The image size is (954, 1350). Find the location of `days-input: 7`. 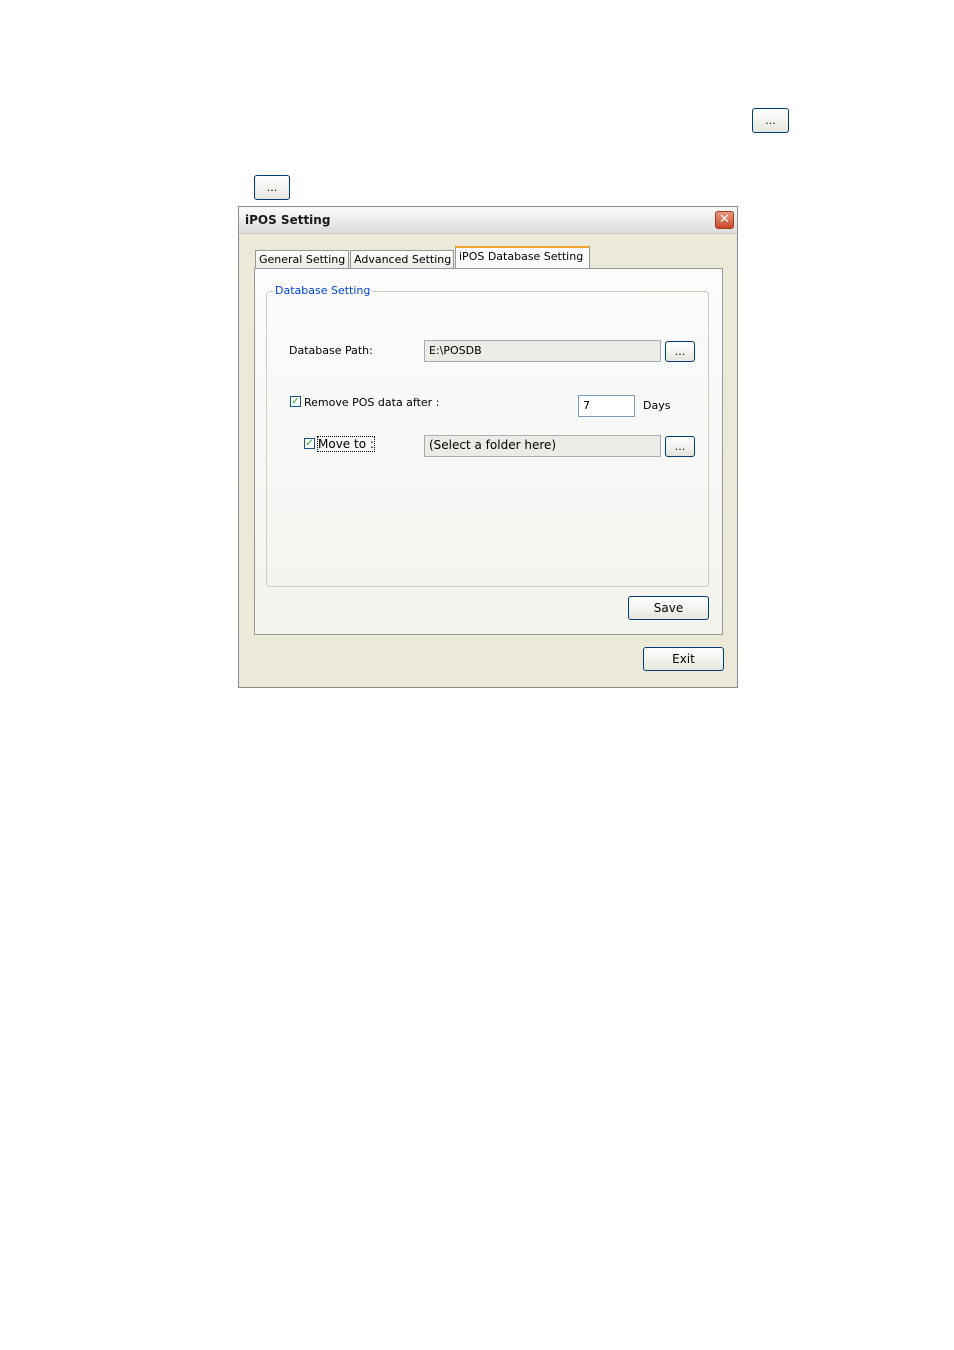

days-input: 7 is located at coordinates (606, 406).